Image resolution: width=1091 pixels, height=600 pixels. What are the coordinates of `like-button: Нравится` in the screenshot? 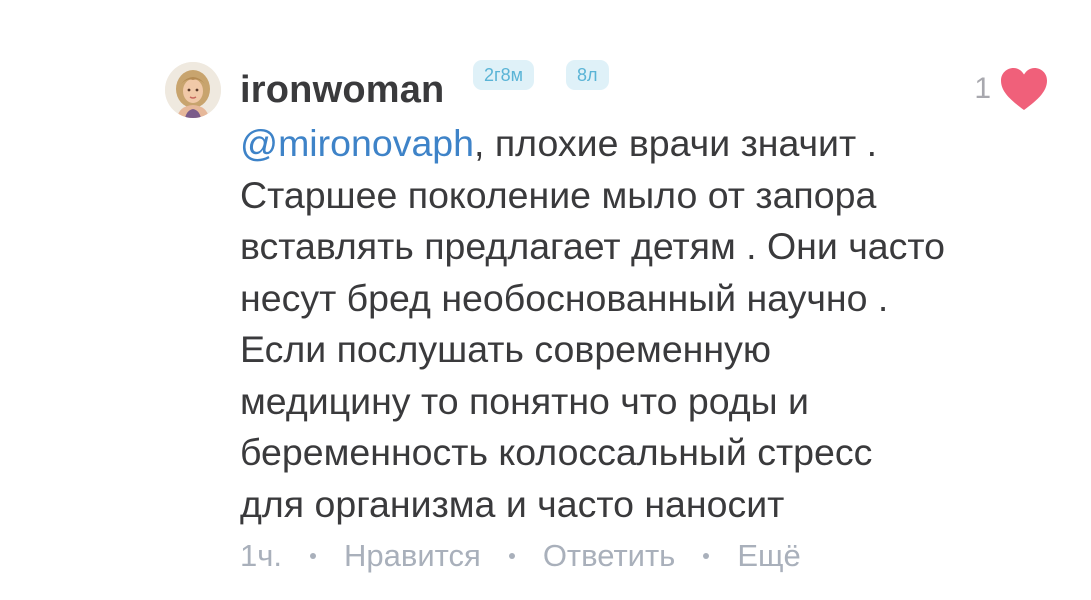 It's located at (412, 556).